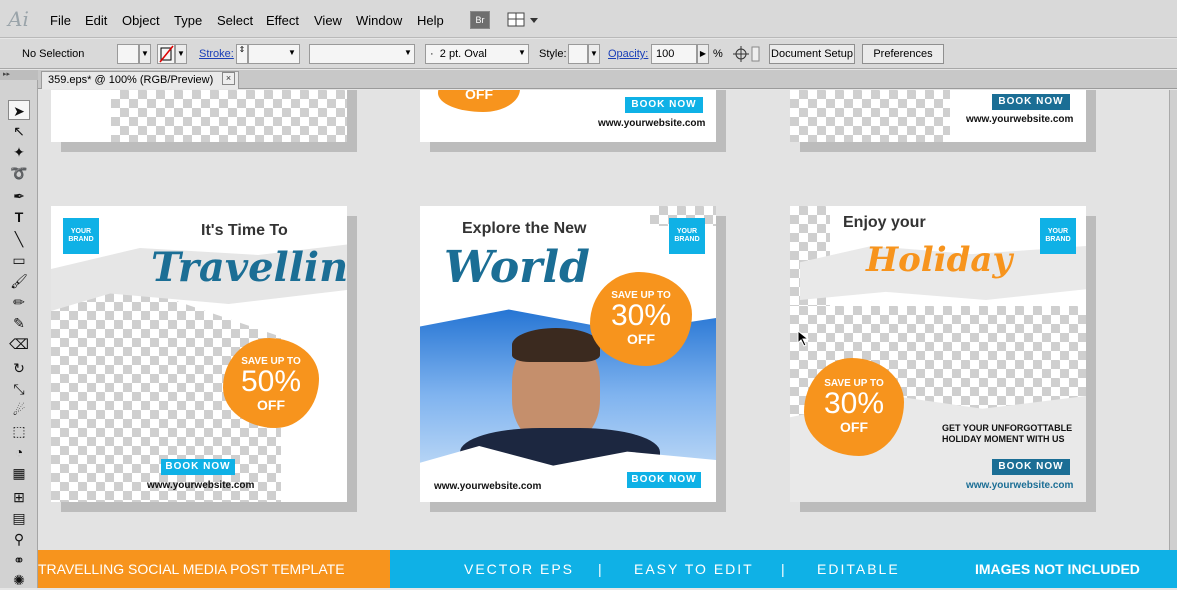  I want to click on stroke-swatch, so click(166, 54).